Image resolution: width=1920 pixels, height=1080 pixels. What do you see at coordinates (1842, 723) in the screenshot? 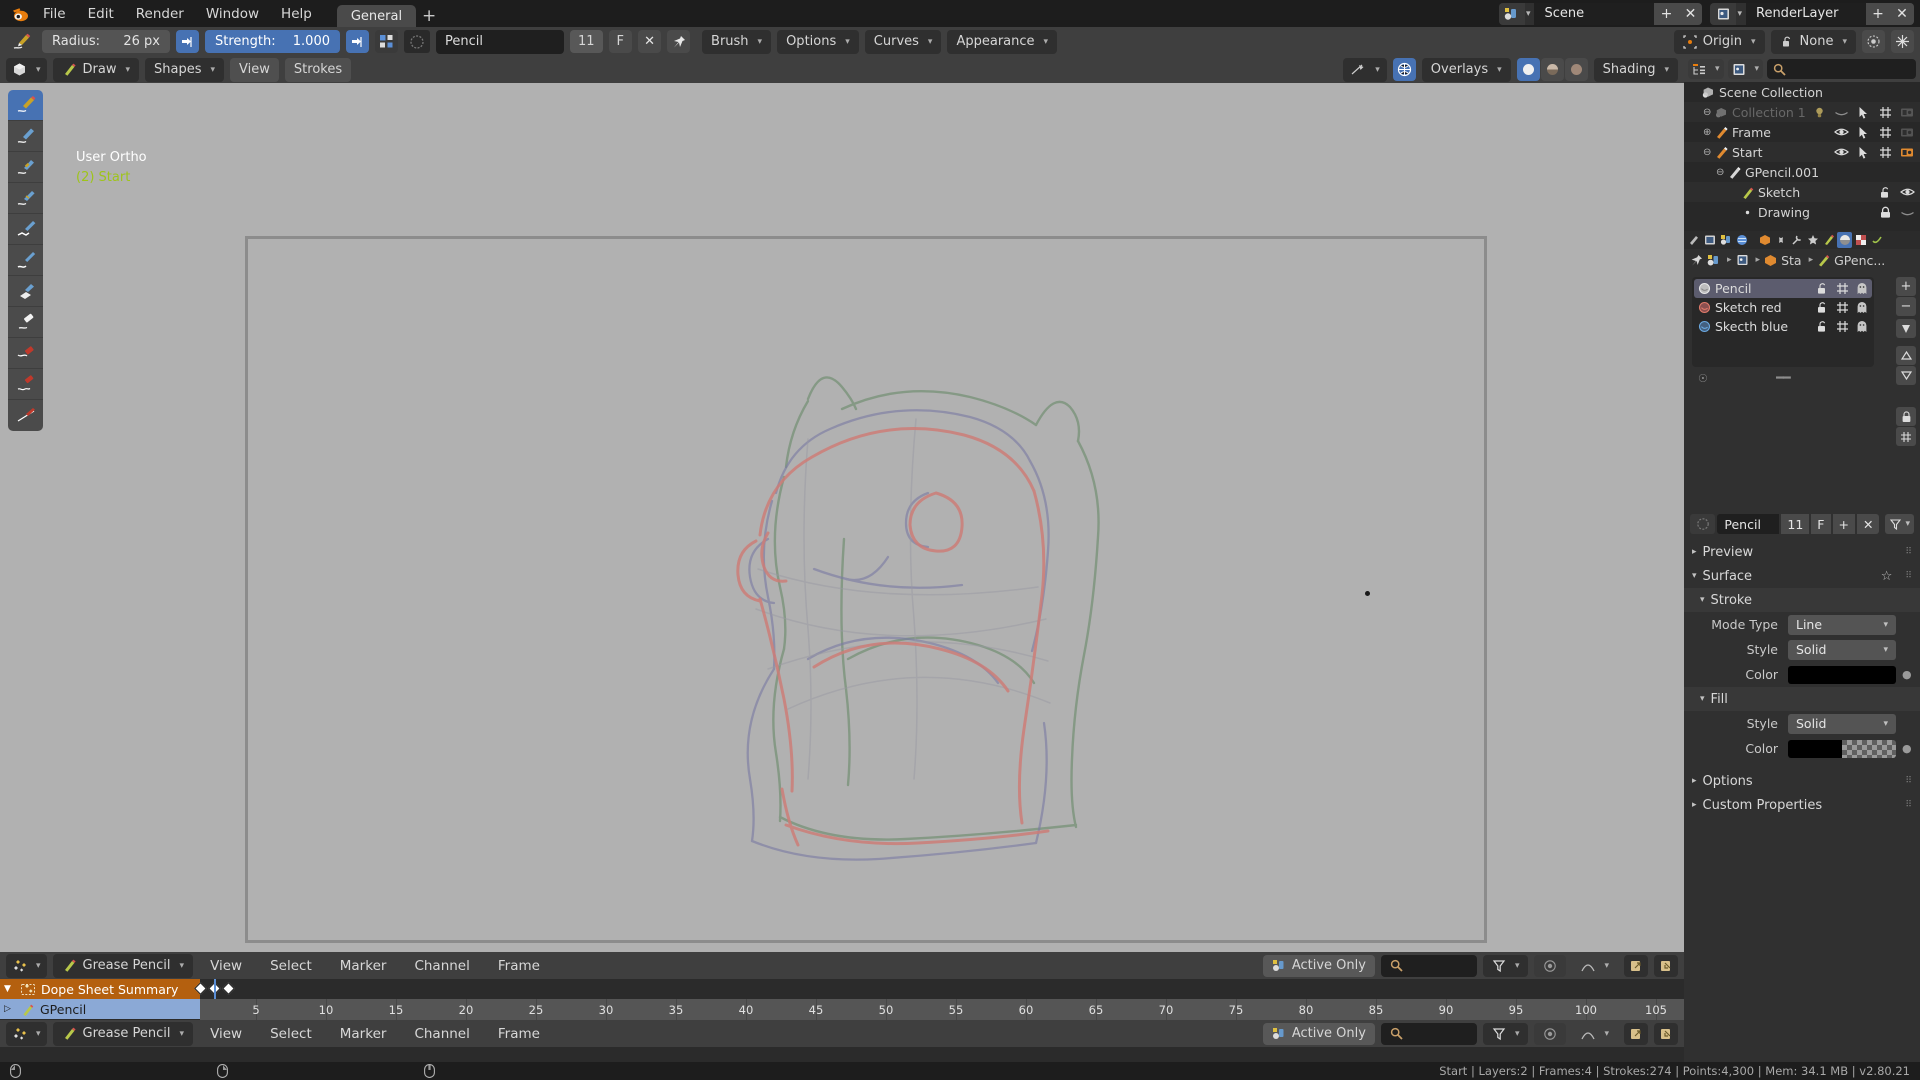
I see `fill-style-dropdown: Solid ▾` at bounding box center [1842, 723].